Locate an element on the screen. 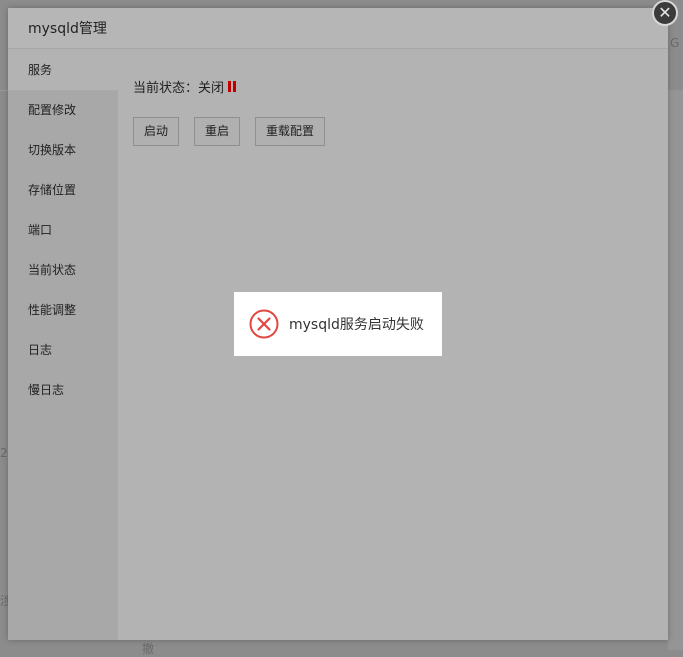 This screenshot has width=683, height=657. sidebar-item-config-edit: 配置修改 is located at coordinates (63, 110).